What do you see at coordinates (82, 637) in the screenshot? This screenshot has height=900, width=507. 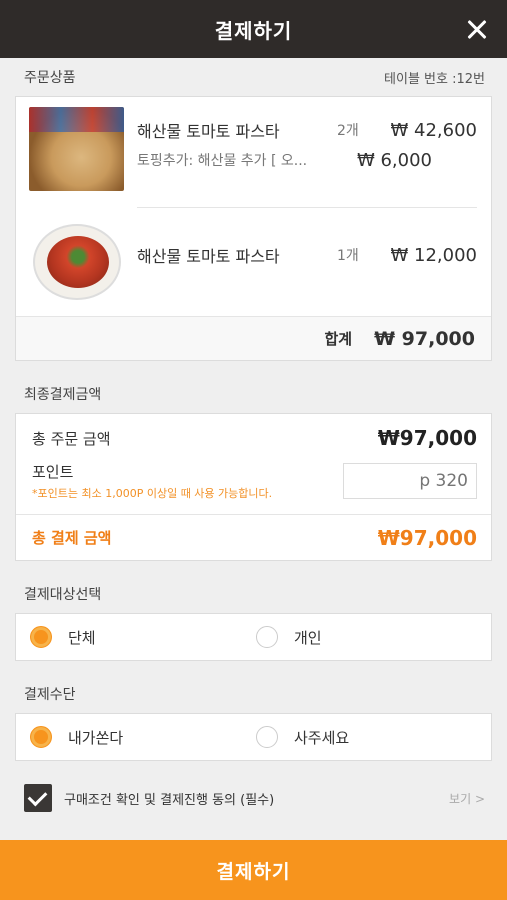 I see `target-option-label: 단체` at bounding box center [82, 637].